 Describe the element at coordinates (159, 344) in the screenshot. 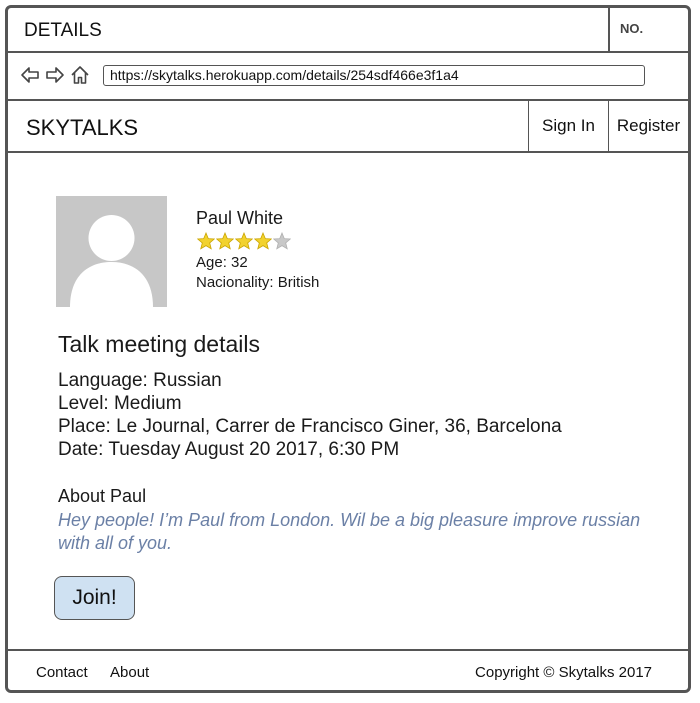

I see `talk-details-heading: Talk meeting details` at that location.